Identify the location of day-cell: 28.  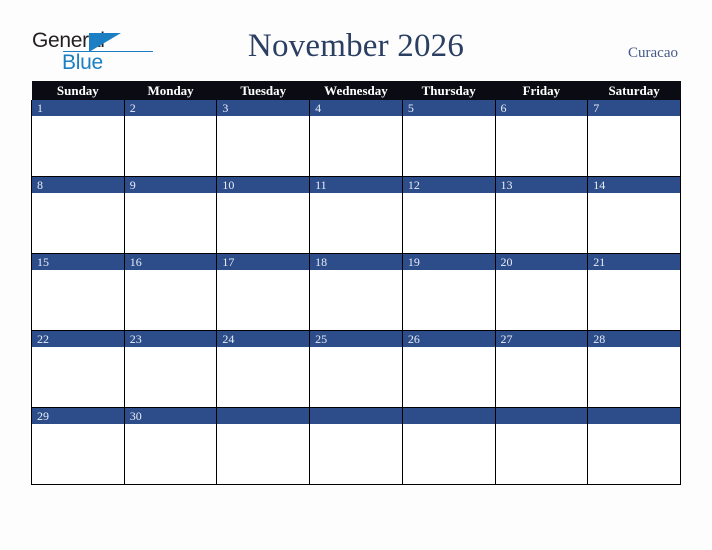
(634, 369).